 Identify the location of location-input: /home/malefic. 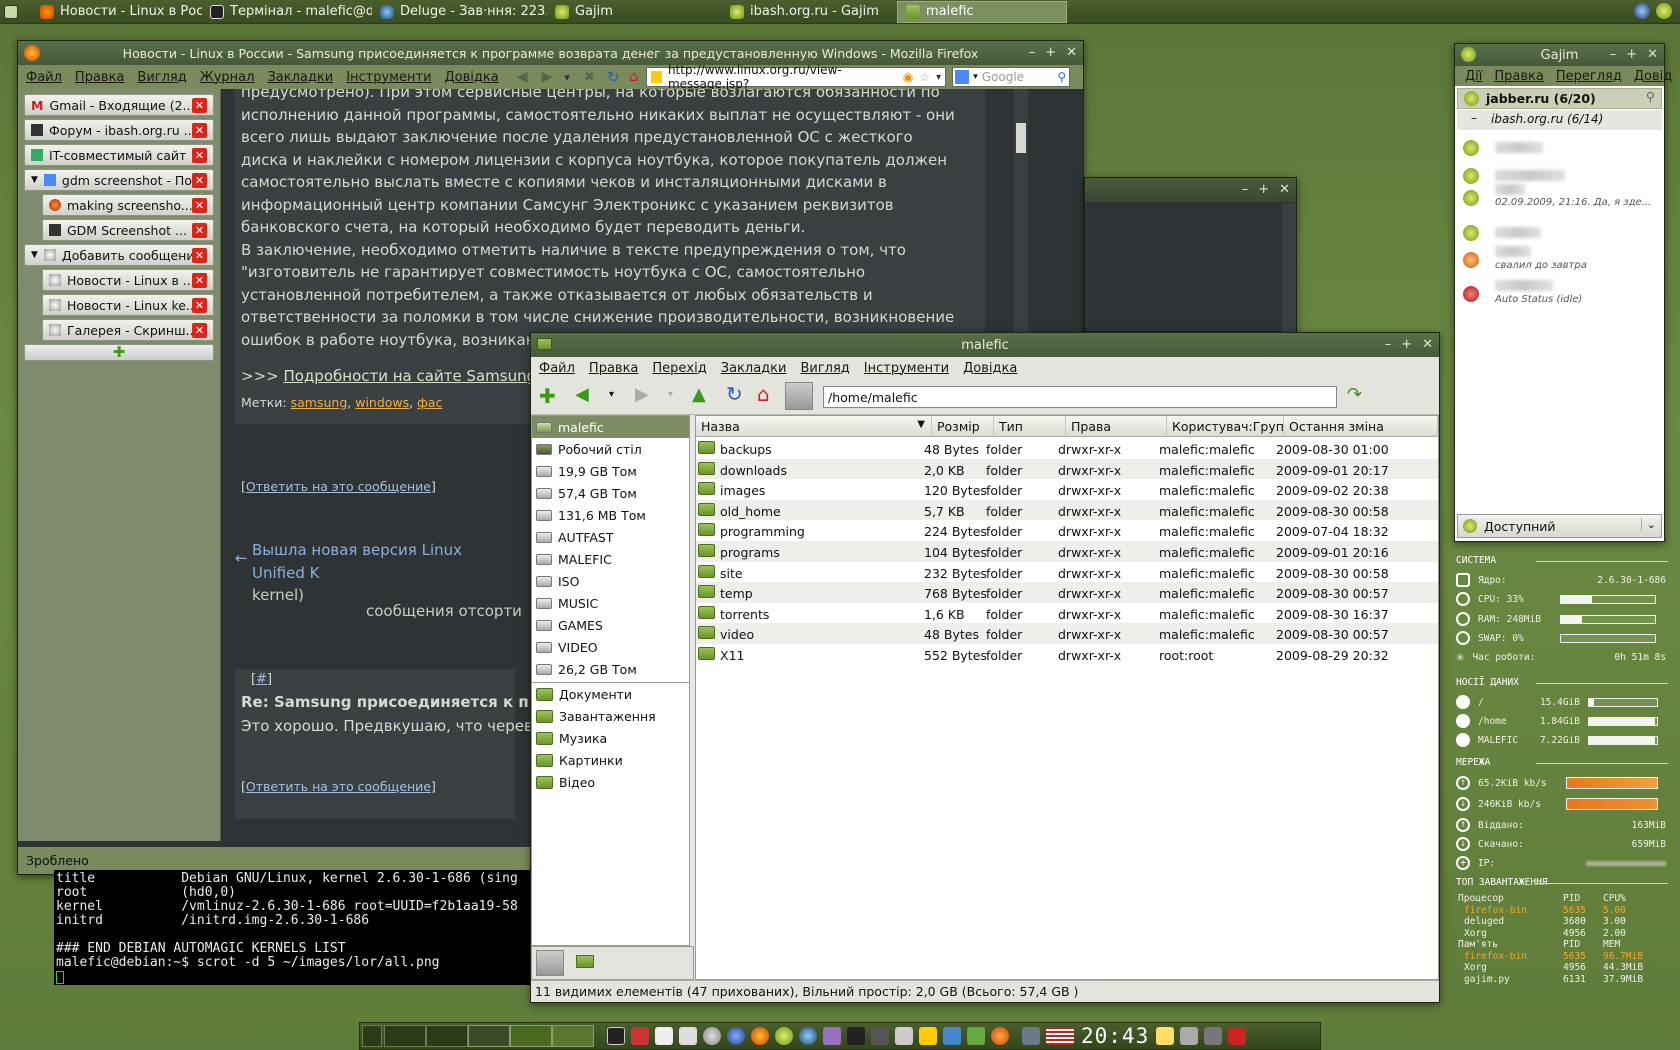
(1080, 397).